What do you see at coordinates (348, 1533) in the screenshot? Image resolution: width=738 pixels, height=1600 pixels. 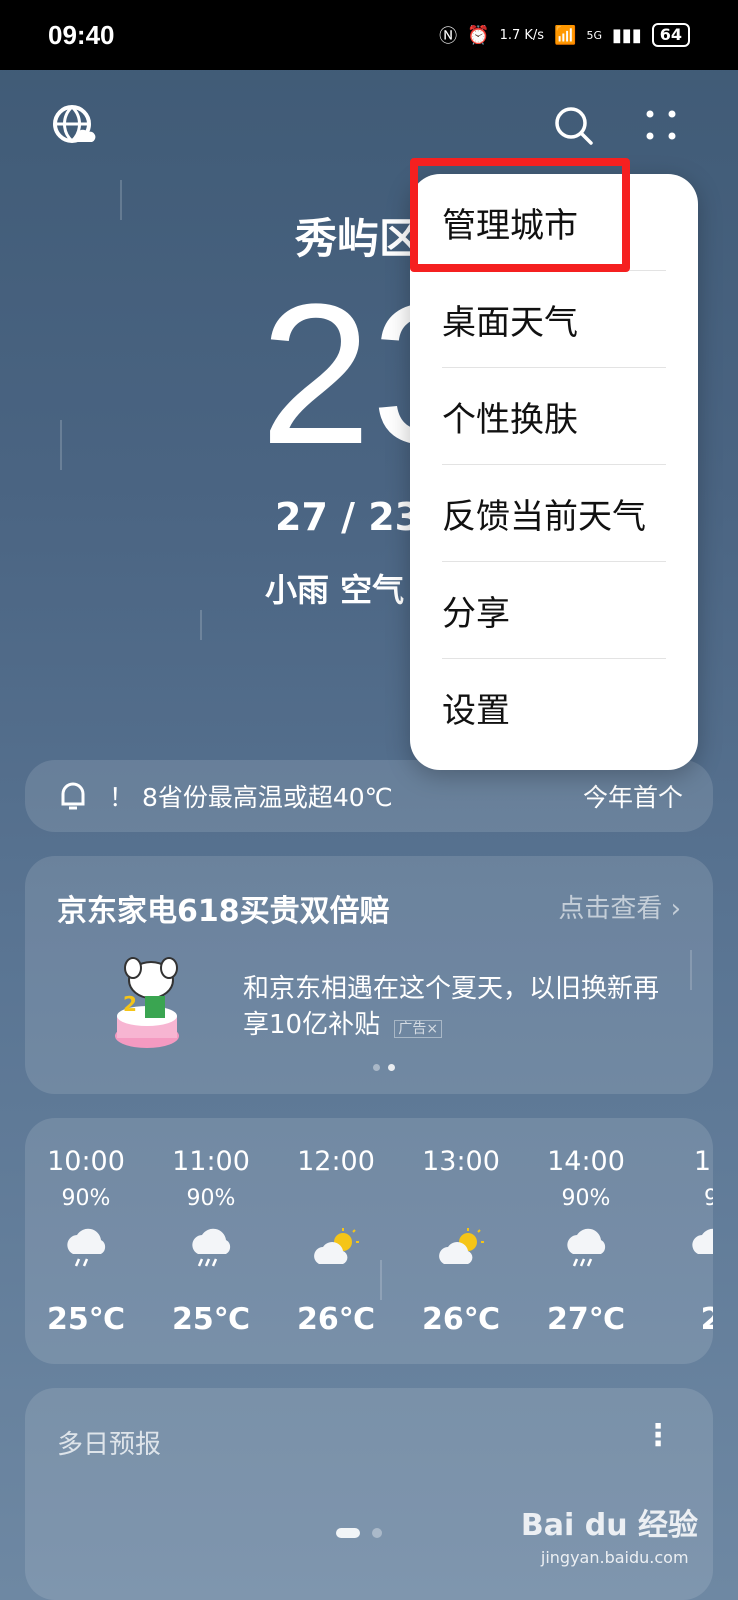 I see `page-dot-active` at bounding box center [348, 1533].